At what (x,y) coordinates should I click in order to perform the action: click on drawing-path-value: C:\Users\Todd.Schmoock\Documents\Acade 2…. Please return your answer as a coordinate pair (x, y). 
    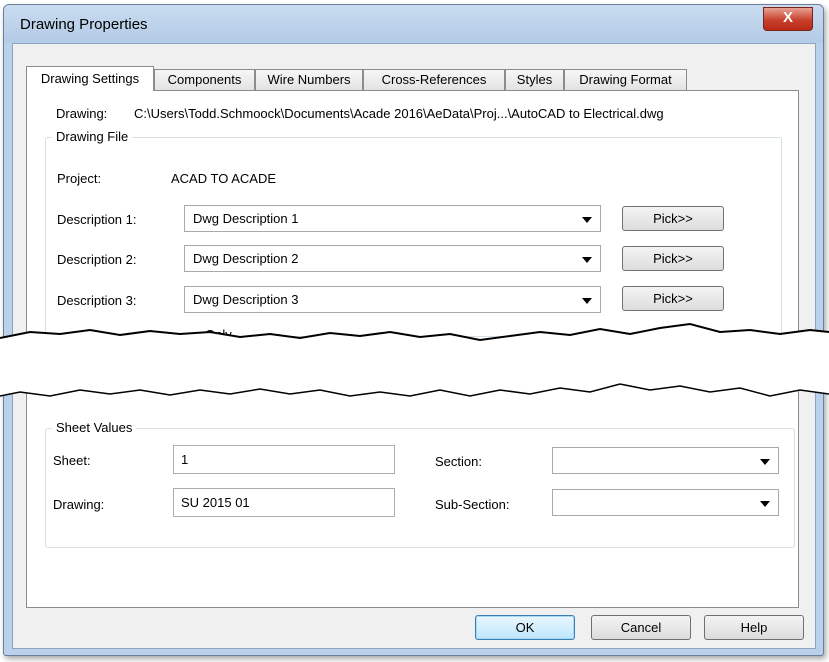
    Looking at the image, I should click on (399, 113).